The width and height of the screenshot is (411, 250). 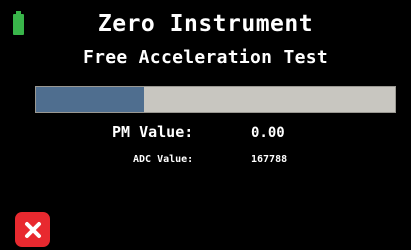 I want to click on close-icon, so click(x=32, y=229).